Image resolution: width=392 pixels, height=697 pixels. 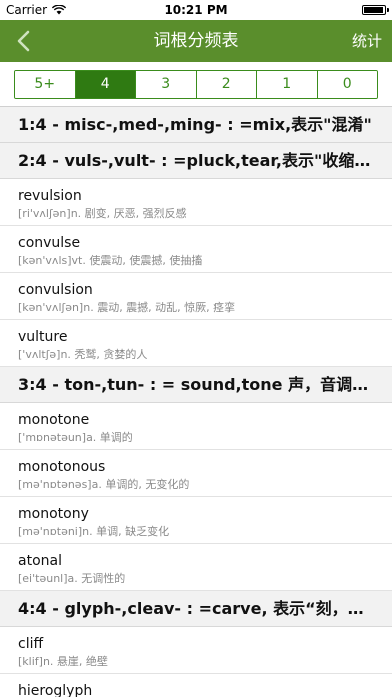 I want to click on word-text: monotony, so click(x=53, y=514).